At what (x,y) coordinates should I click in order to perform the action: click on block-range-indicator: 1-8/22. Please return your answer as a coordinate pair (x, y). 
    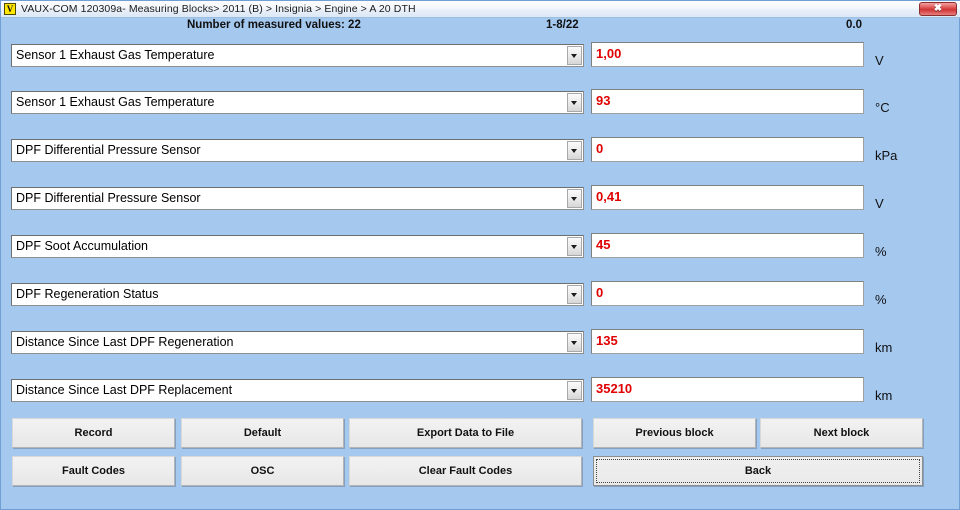
    Looking at the image, I should click on (562, 25).